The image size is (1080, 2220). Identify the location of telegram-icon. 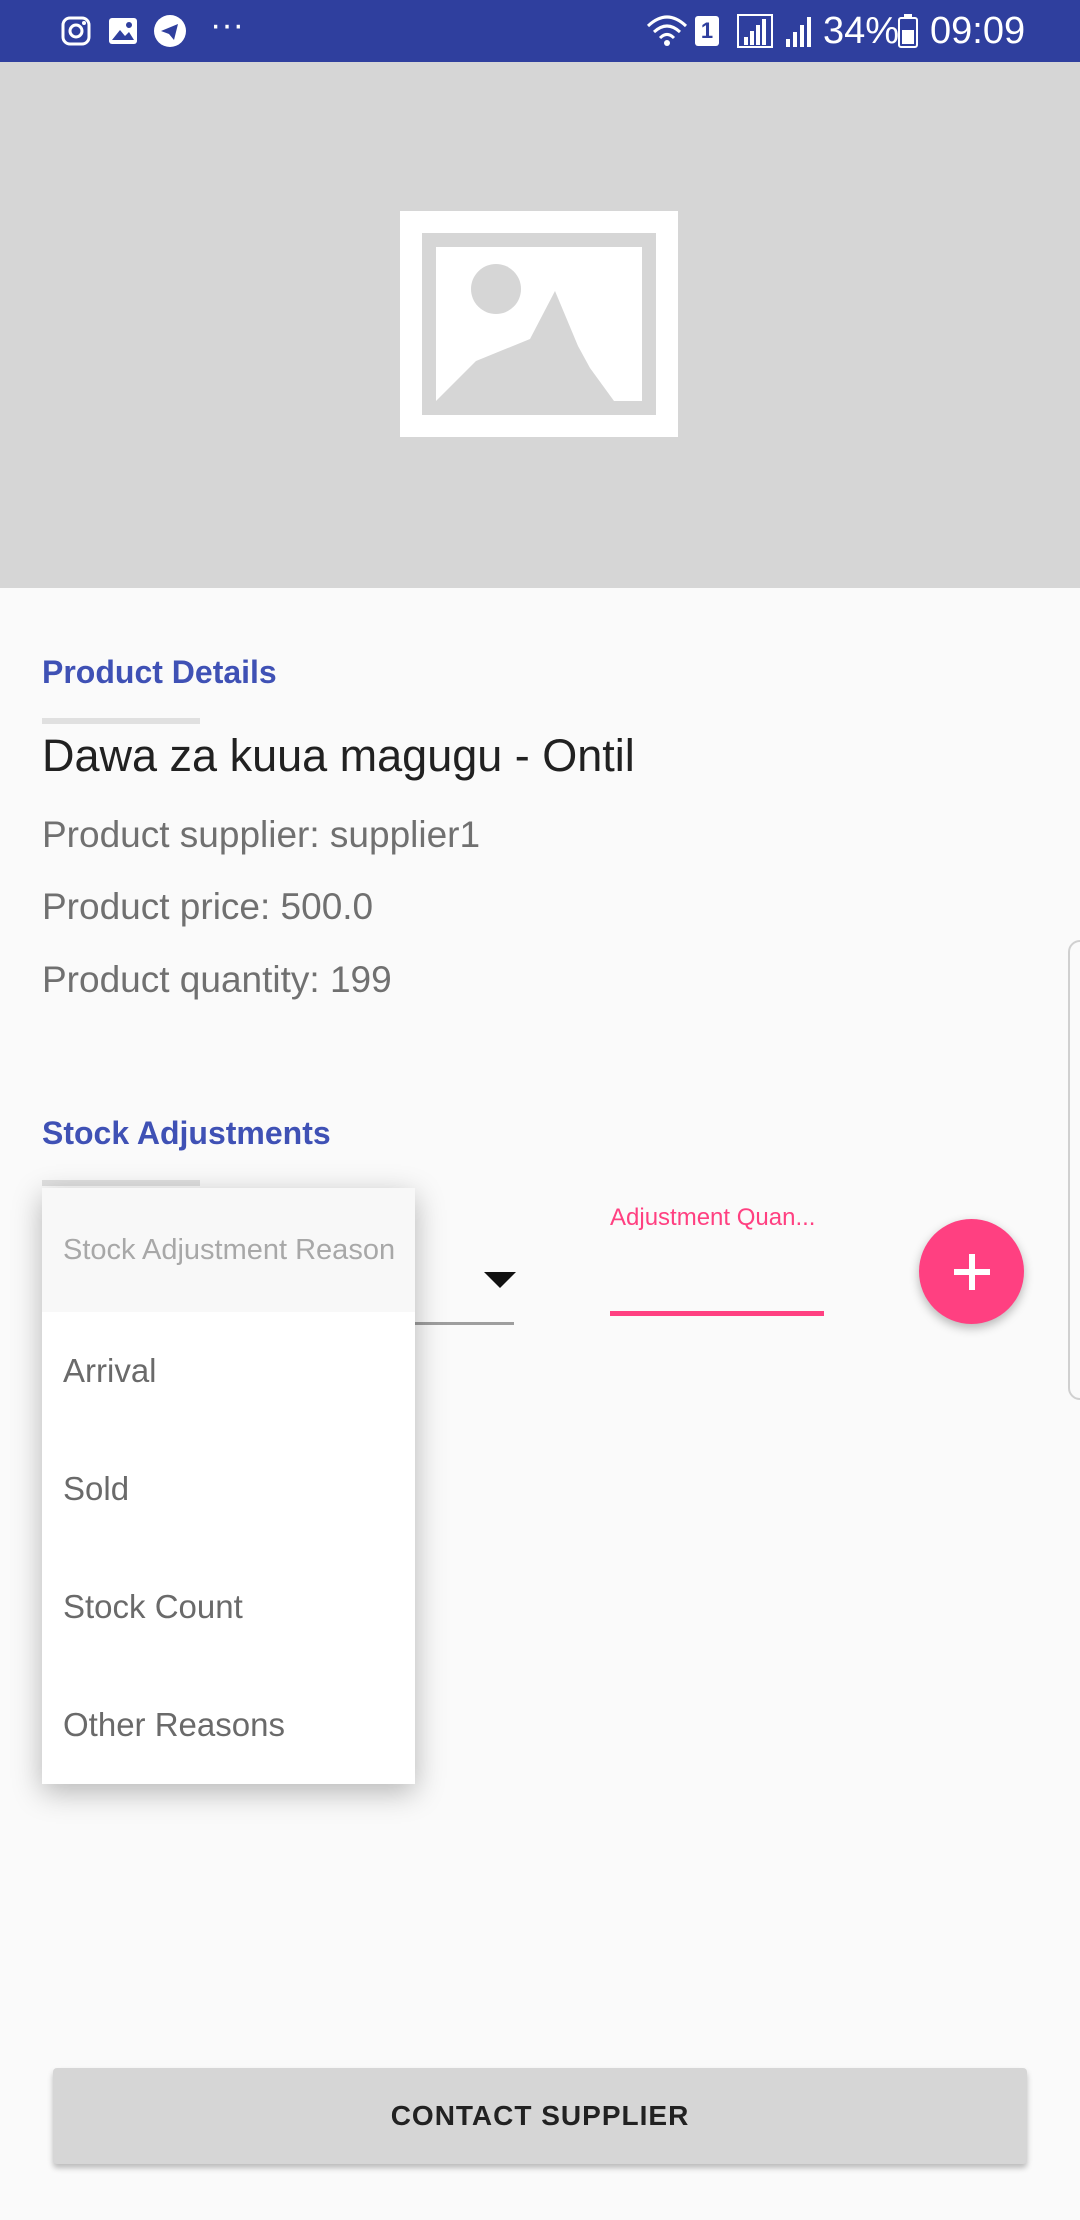
(170, 31).